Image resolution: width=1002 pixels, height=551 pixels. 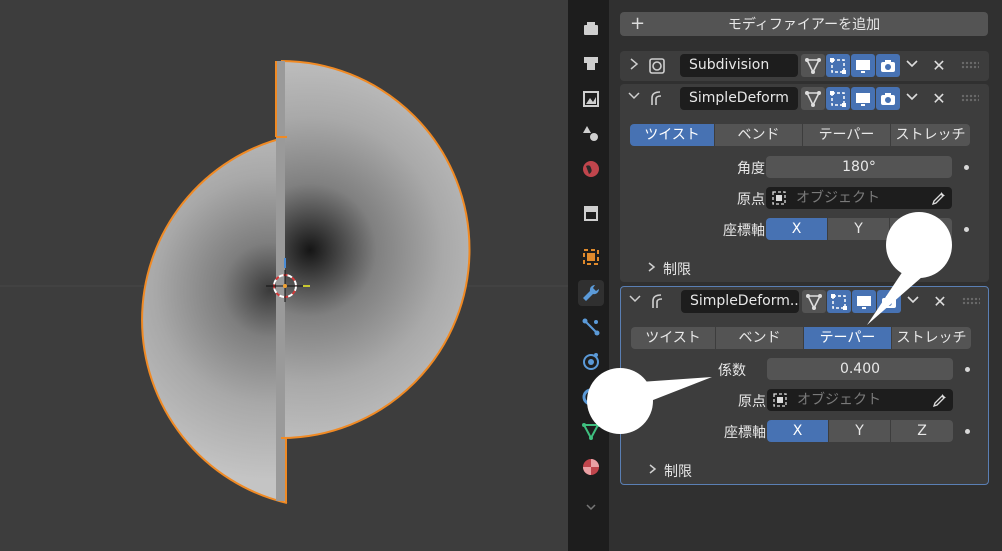 I want to click on mesh-data-icon, so click(x=591, y=432).